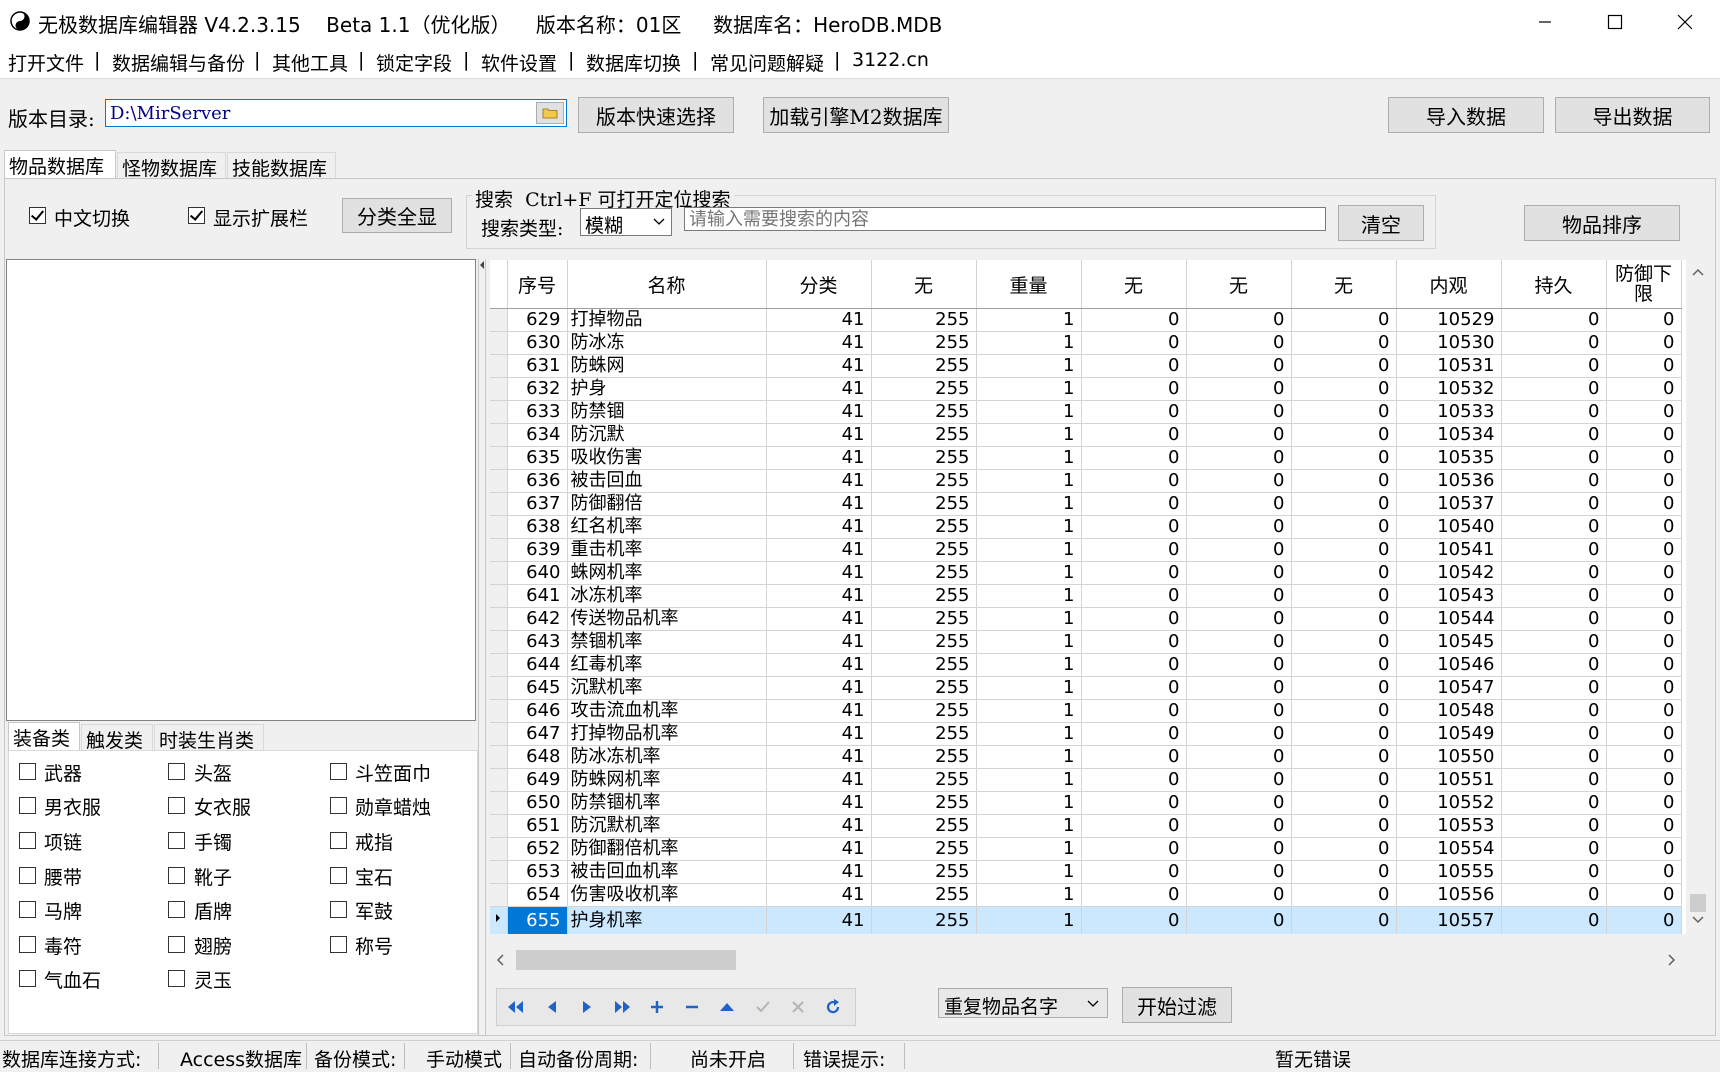  I want to click on vertical-scroll-thumb, so click(1698, 903).